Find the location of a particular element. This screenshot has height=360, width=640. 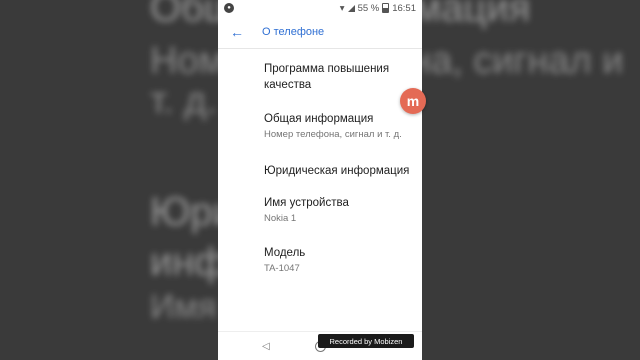

item-title: Общая информация is located at coordinates (319, 119).